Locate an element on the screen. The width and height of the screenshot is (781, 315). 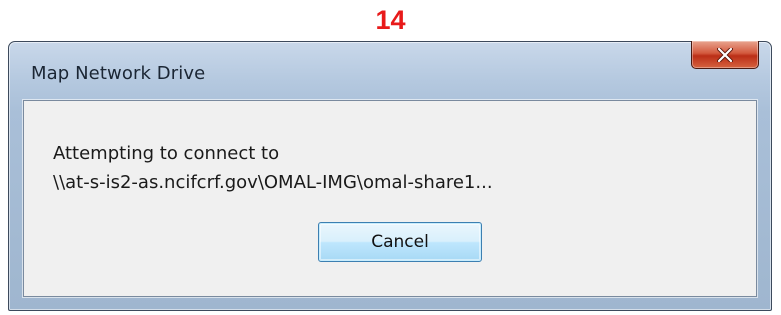
cancel-button: Cancel is located at coordinates (400, 242).